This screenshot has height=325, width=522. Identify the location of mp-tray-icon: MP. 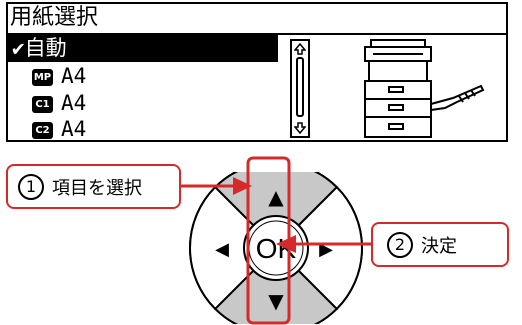
(42, 77).